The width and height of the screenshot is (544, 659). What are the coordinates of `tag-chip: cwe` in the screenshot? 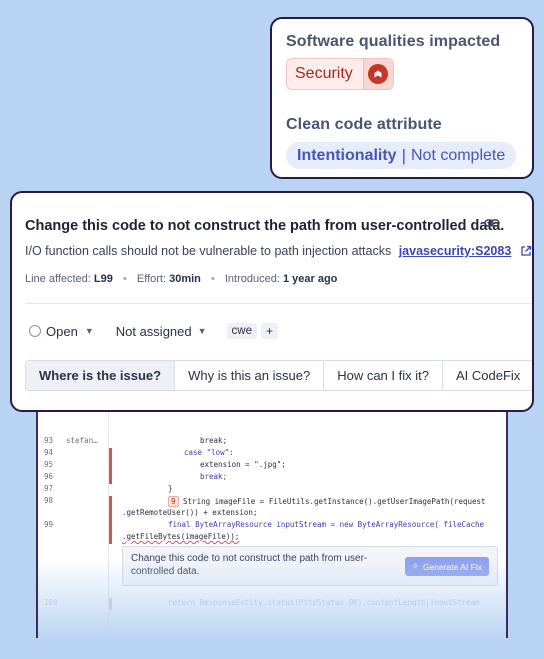 It's located at (241, 331).